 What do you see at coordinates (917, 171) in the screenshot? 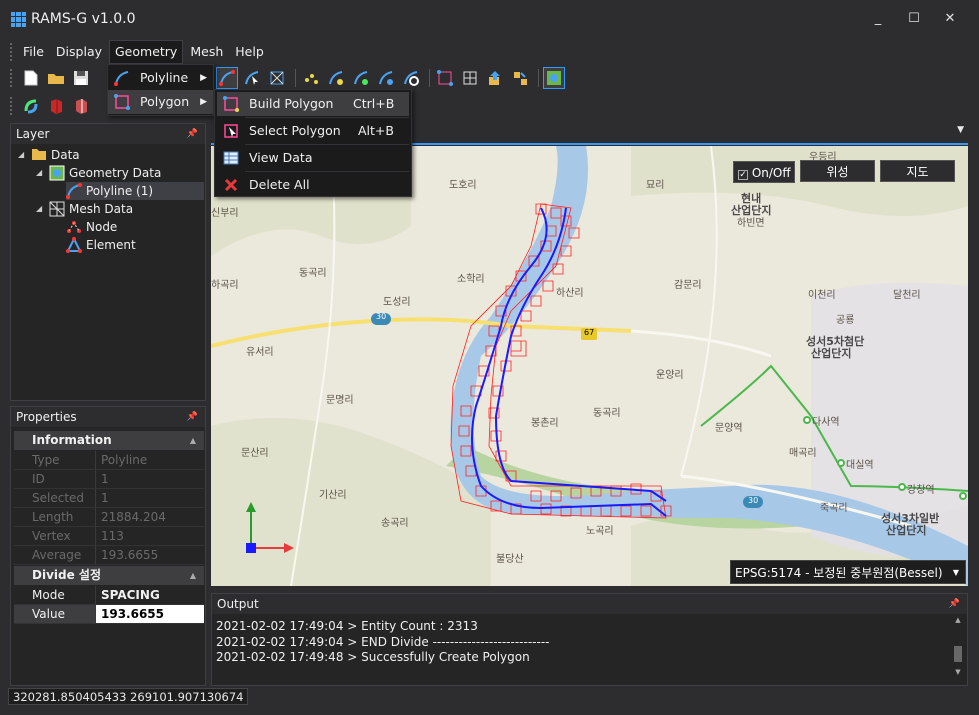
I see `map-button: 지도` at bounding box center [917, 171].